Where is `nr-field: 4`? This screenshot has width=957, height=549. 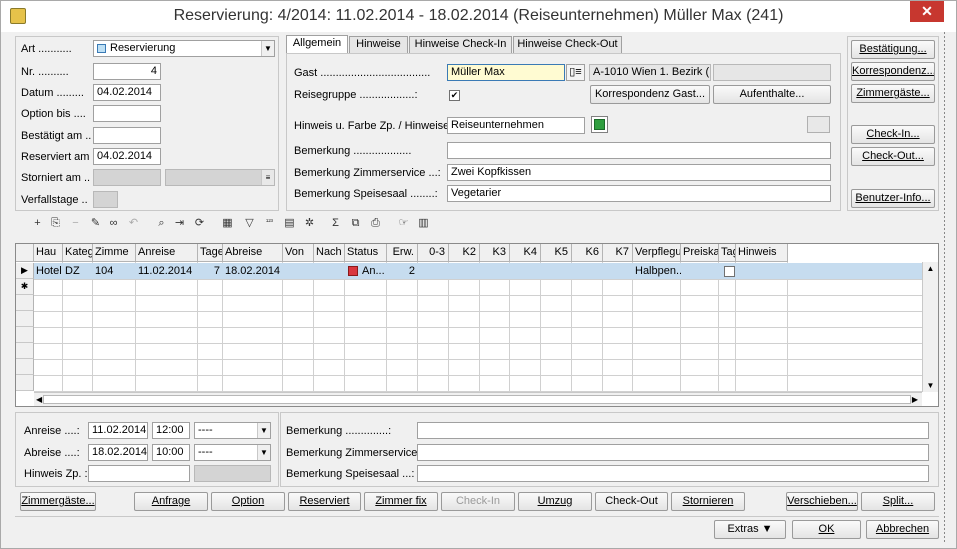 nr-field: 4 is located at coordinates (127, 71).